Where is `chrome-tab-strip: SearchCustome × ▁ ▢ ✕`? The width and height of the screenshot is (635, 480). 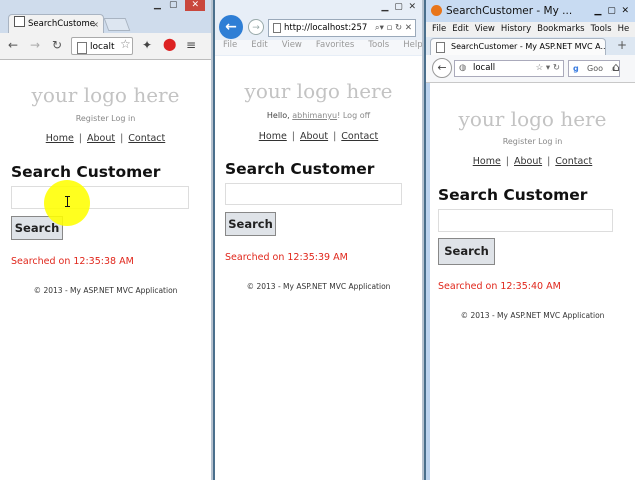
chrome-tab-strip: SearchCustome × ▁ ▢ ✕ is located at coordinates (105, 16).